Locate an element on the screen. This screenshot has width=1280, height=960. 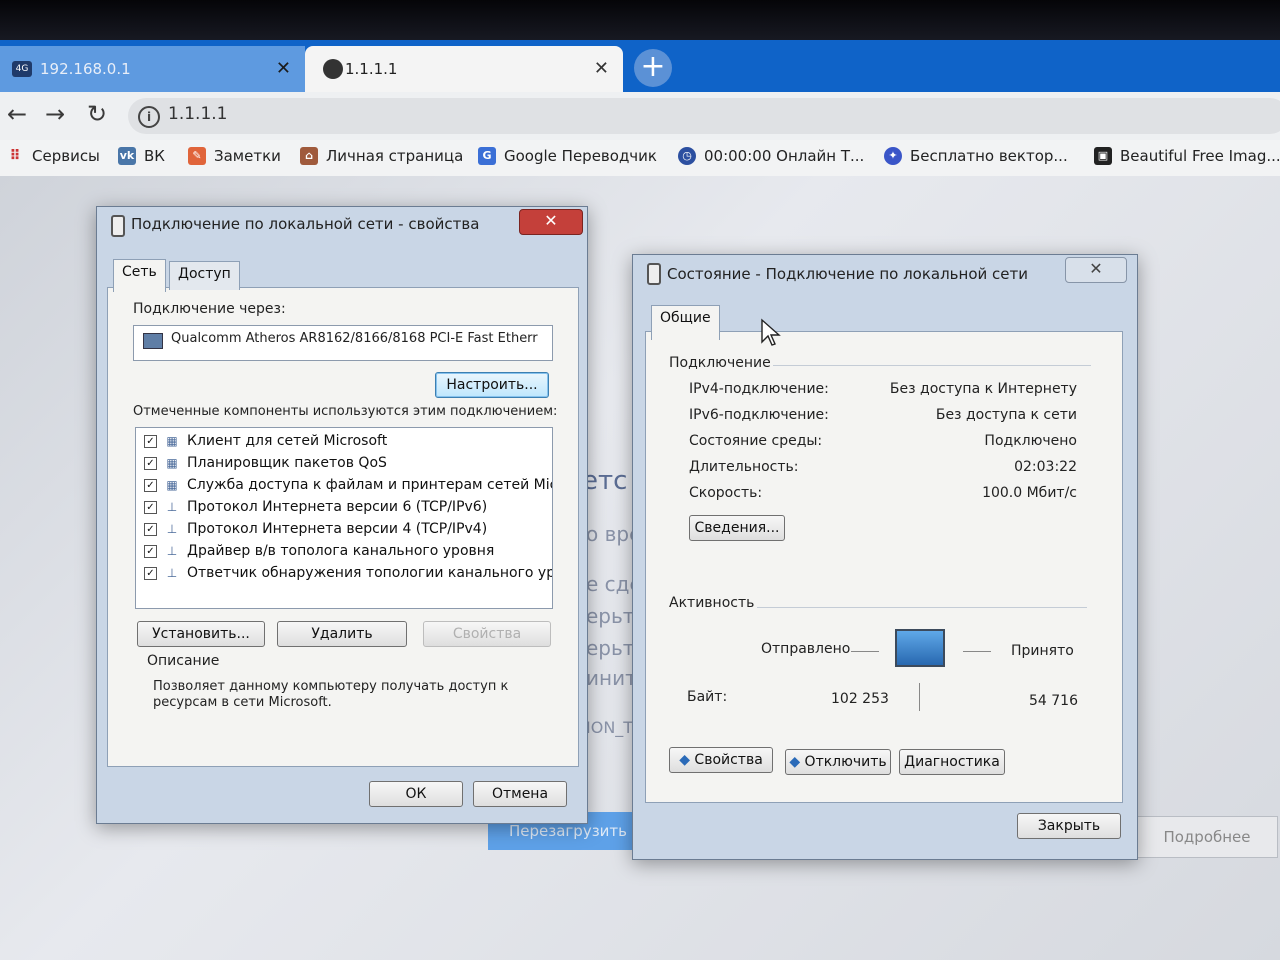
disable-button: ◆ Отключить is located at coordinates (838, 762).